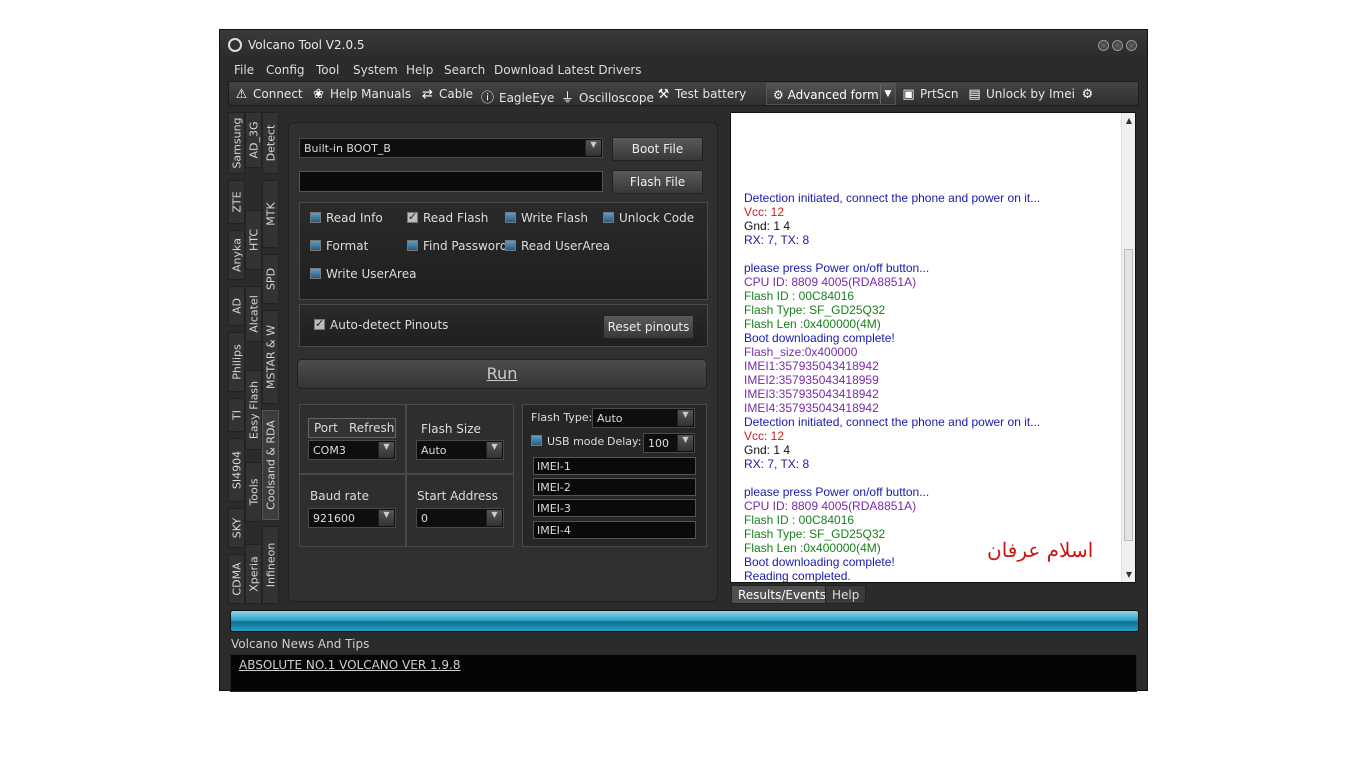 This screenshot has width=1366, height=768. Describe the element at coordinates (614, 530) in the screenshot. I see `imei-4-field: IMEI-4` at that location.